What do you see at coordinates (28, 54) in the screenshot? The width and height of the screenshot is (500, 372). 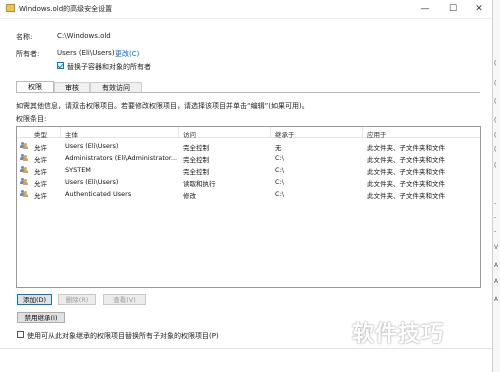 I see `owner-label: 所有者:` at bounding box center [28, 54].